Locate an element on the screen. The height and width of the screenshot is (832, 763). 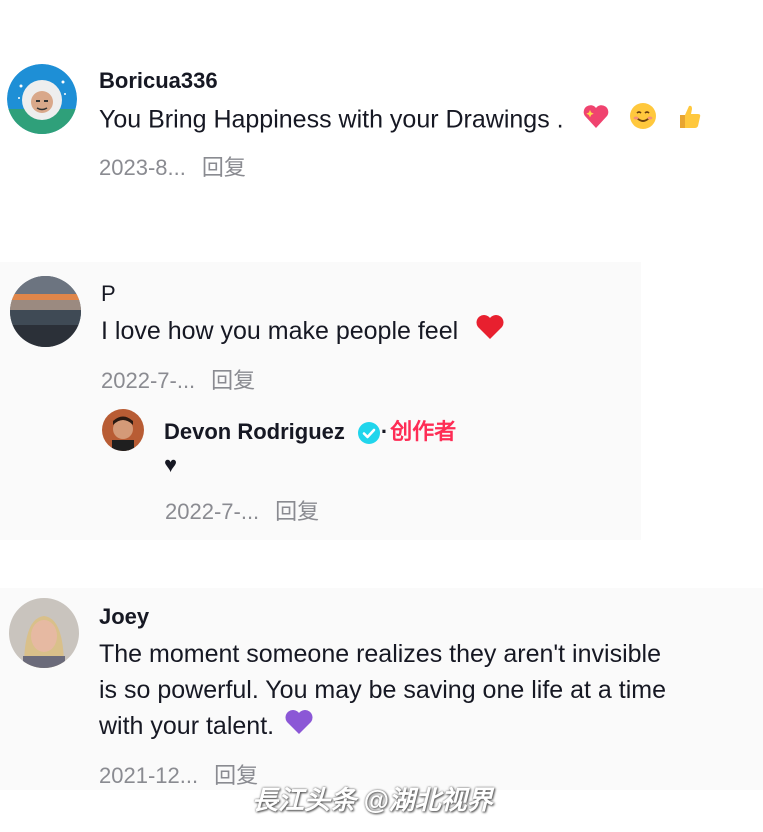
comment-meta: 2023-8... 回复 is located at coordinates (172, 166).